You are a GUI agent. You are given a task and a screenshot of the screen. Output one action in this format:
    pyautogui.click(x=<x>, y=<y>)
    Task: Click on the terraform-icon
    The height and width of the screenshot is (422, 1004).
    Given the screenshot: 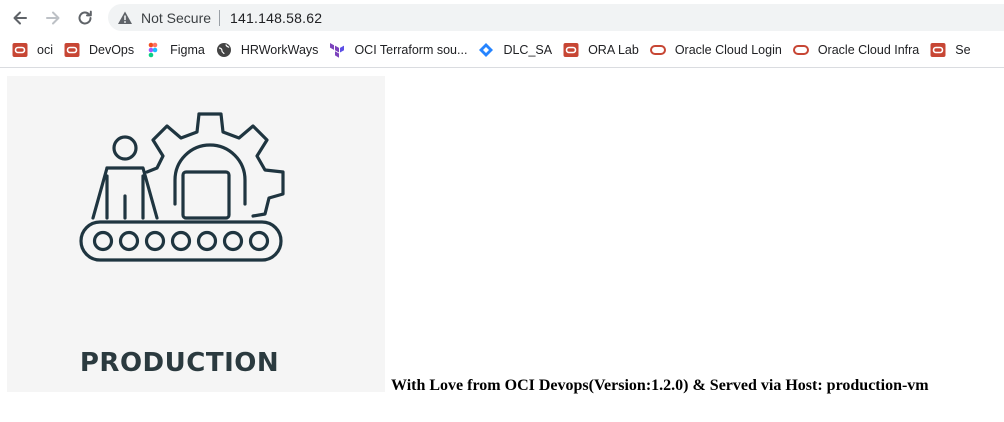 What is the action you would take?
    pyautogui.click(x=337, y=50)
    